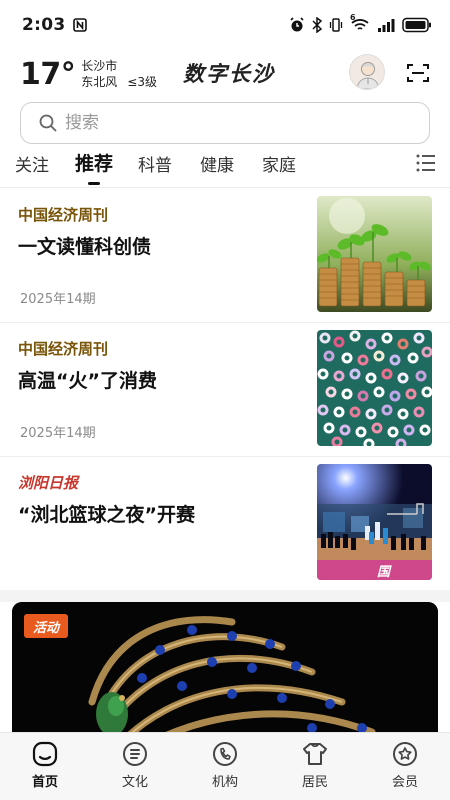  I want to click on basketball-night-image: 国, so click(374, 522).